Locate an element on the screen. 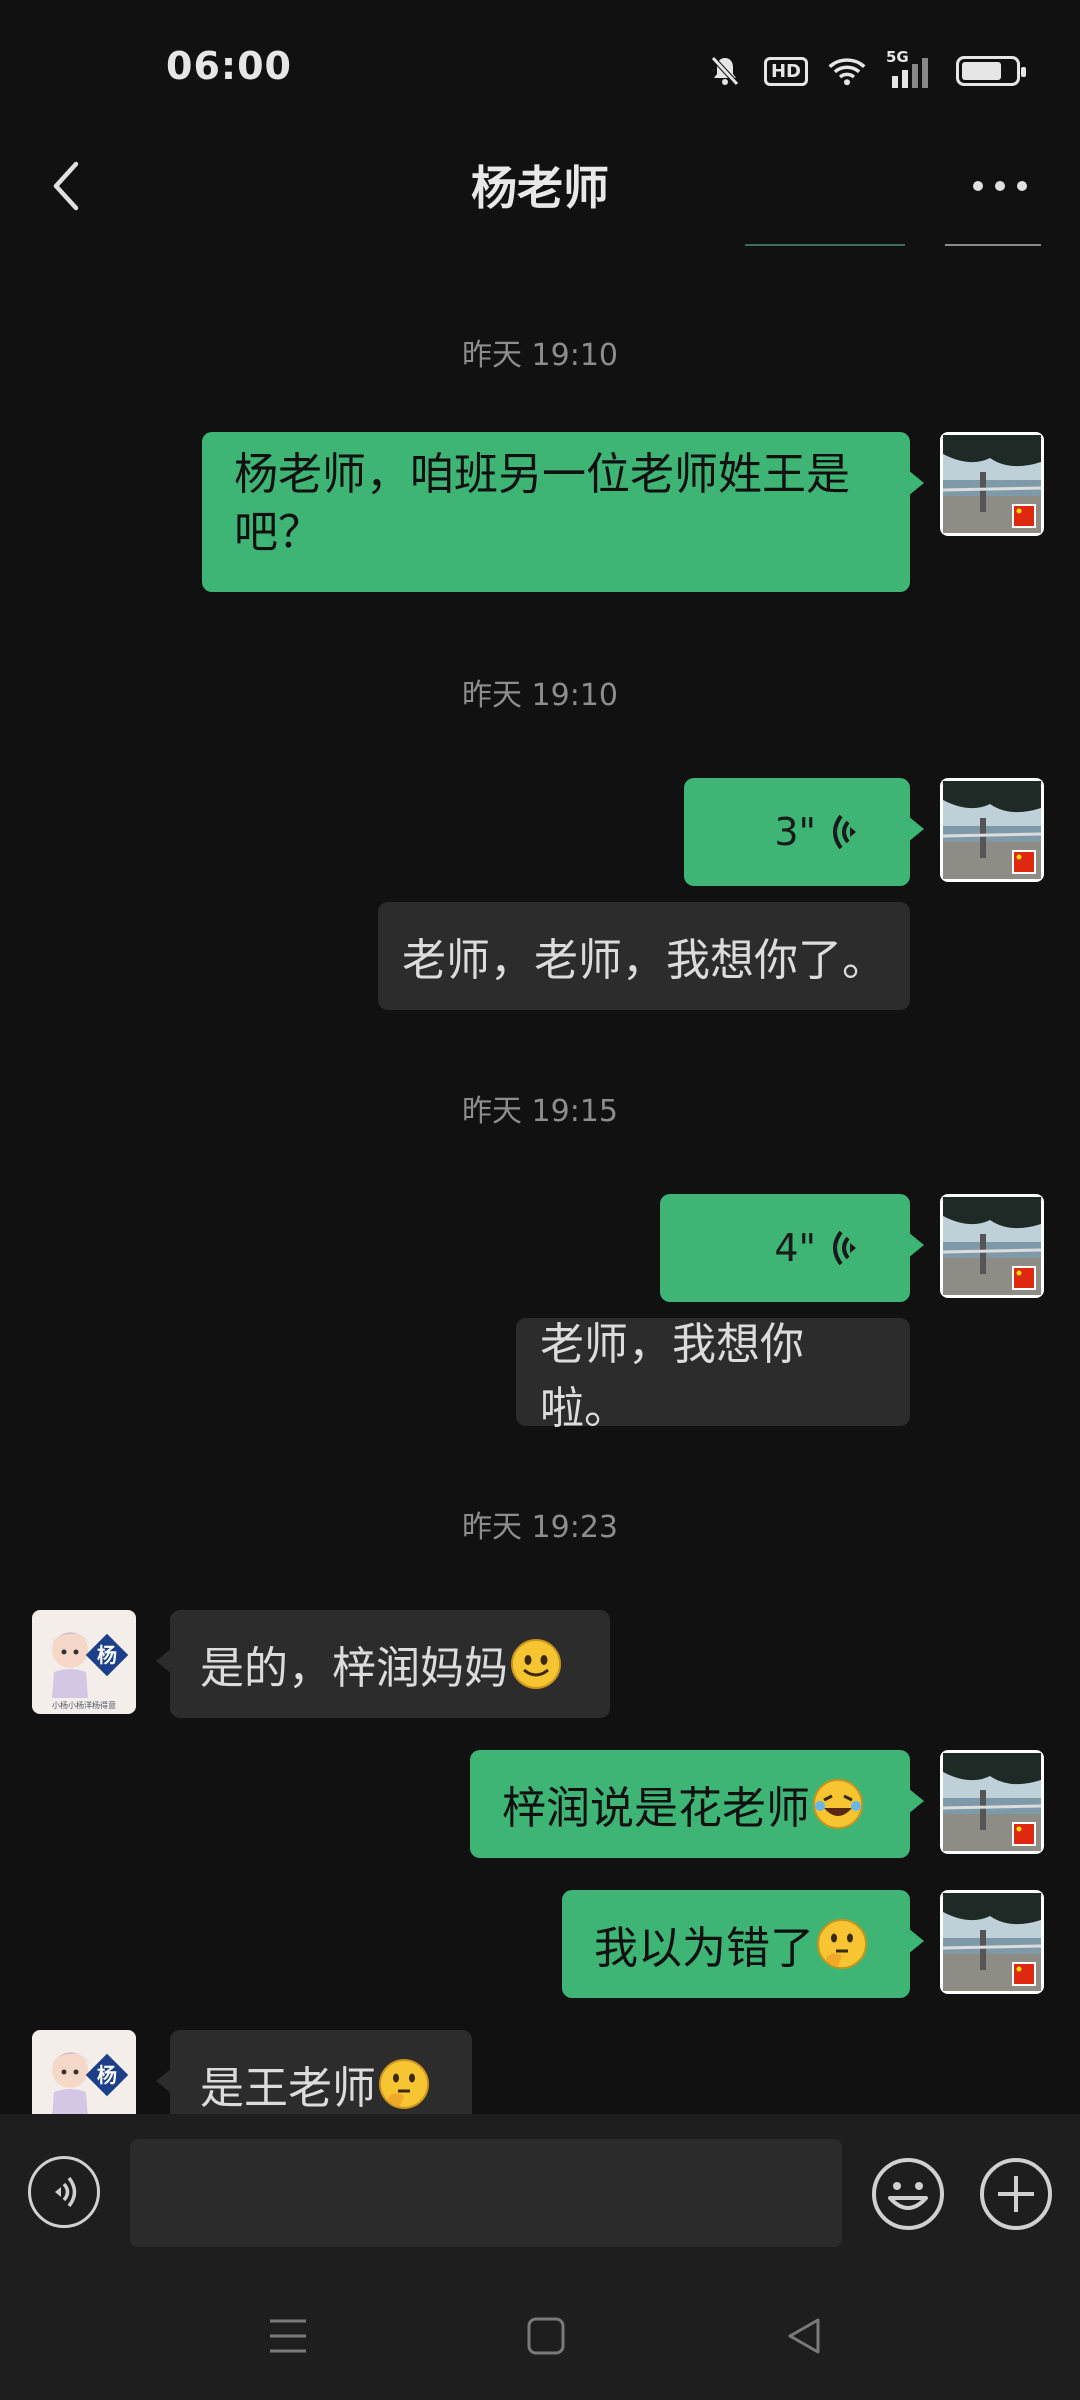 This screenshot has width=1080, height=2400. voice-message: 4" is located at coordinates (792, 1248).